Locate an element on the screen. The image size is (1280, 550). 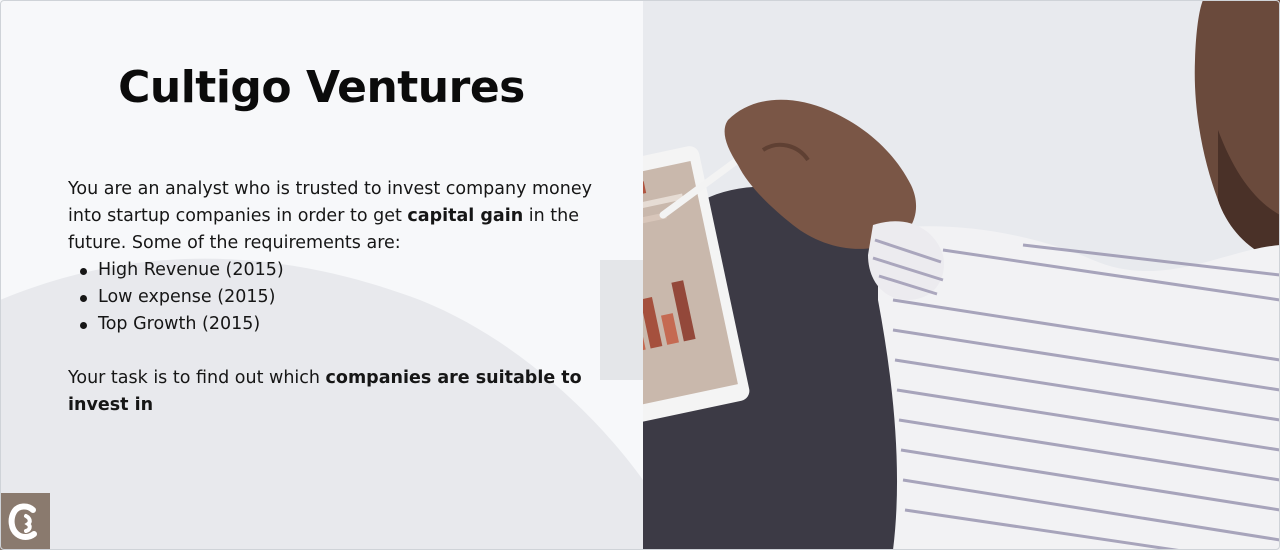
requirement-label: Top Growth (2015) is located at coordinates (179, 324).